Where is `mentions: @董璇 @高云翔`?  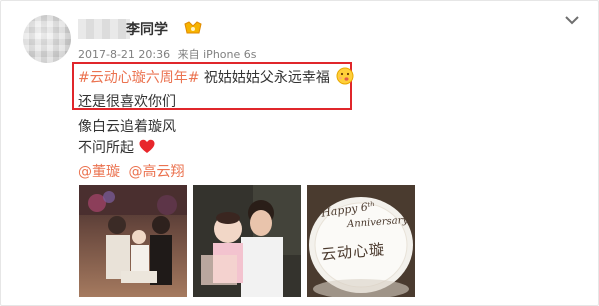
mentions: @董璇 @高云翔 is located at coordinates (131, 171).